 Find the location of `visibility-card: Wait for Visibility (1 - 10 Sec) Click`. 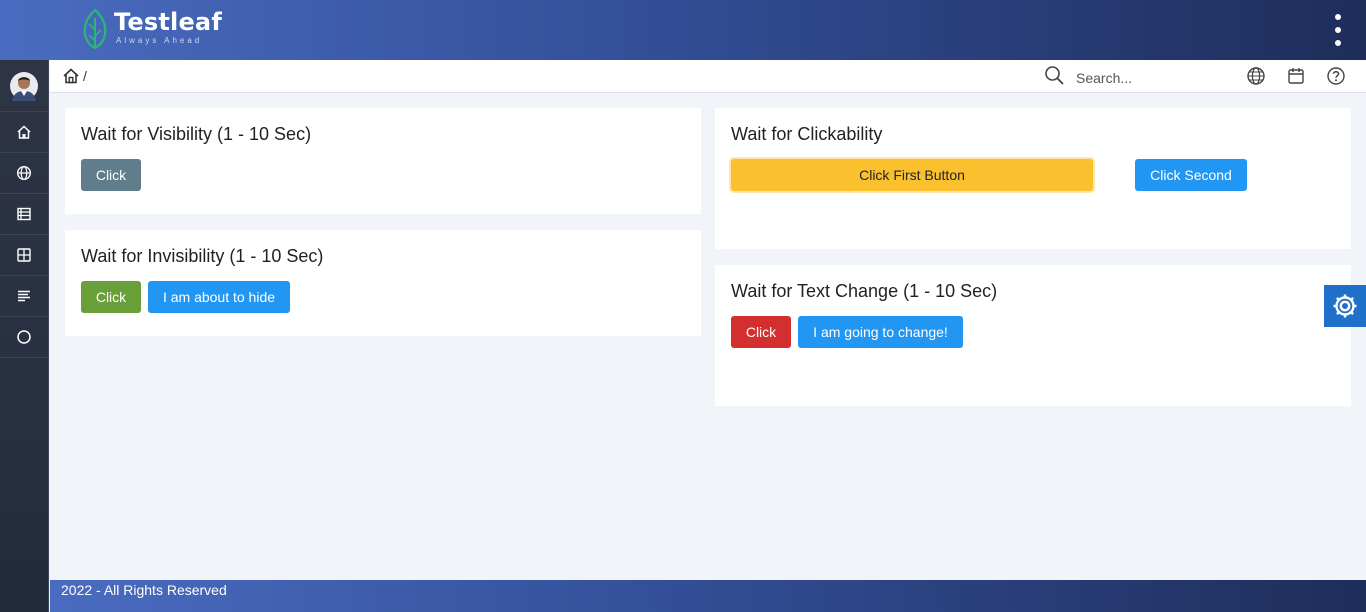

visibility-card: Wait for Visibility (1 - 10 Sec) Click is located at coordinates (383, 161).